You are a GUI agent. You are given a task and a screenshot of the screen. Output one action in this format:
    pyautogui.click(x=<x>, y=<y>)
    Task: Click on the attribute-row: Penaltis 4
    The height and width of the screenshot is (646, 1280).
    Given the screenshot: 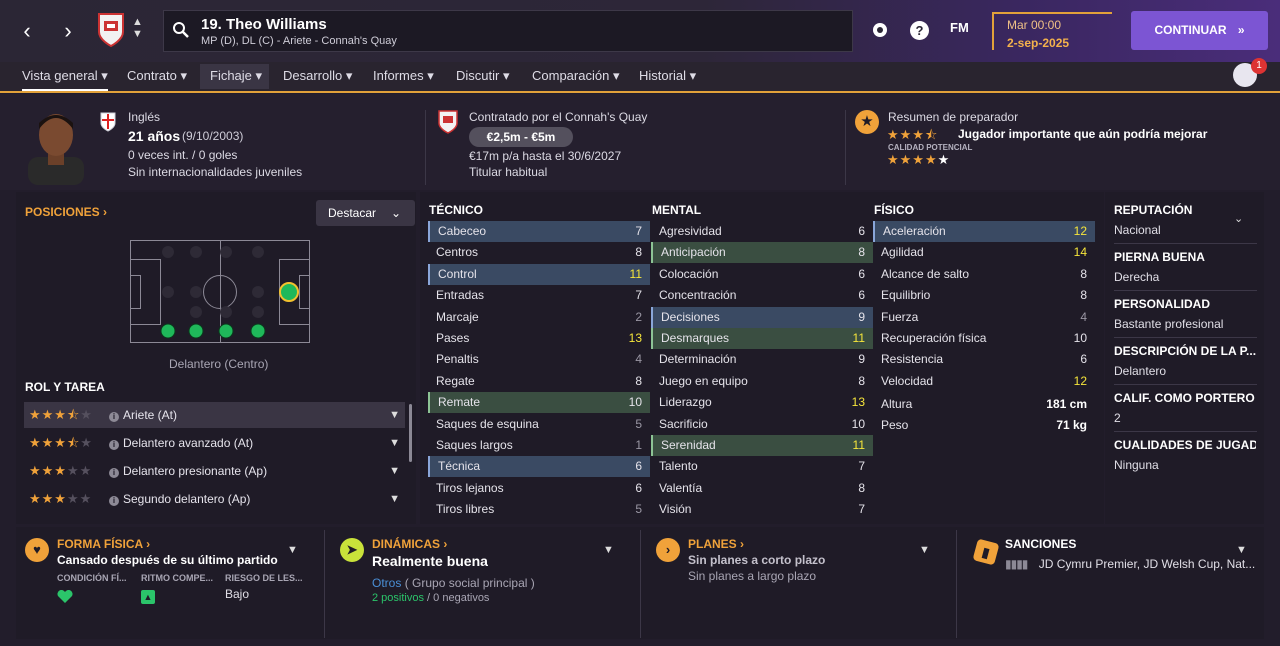 What is the action you would take?
    pyautogui.click(x=539, y=359)
    